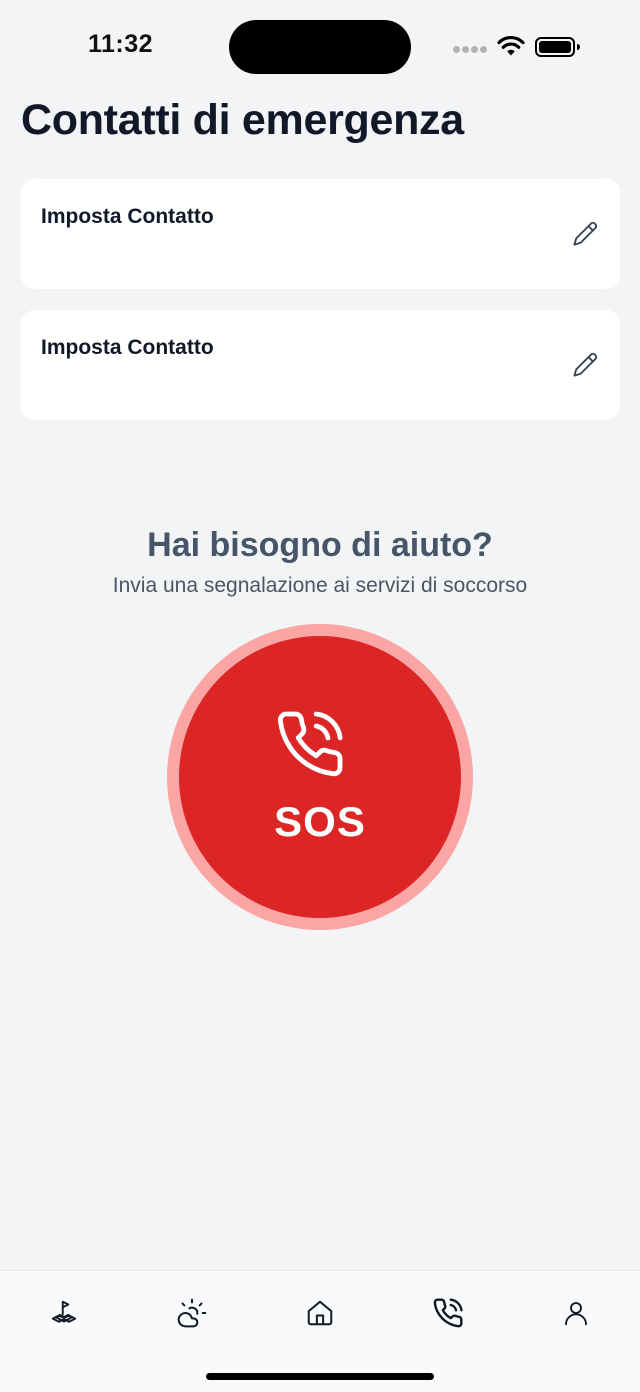 This screenshot has height=1392, width=640. Describe the element at coordinates (242, 120) in the screenshot. I see `page-title: Contatti di emergenza` at that location.